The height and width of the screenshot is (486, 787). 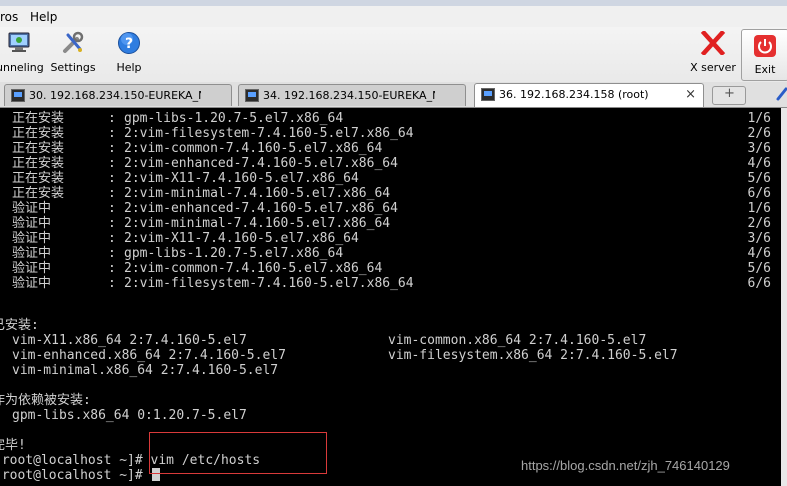 I want to click on install-log-row: 验证中:2:vim-common-7.4.160-5.el7.x86_64 5/6, so click(x=391, y=268).